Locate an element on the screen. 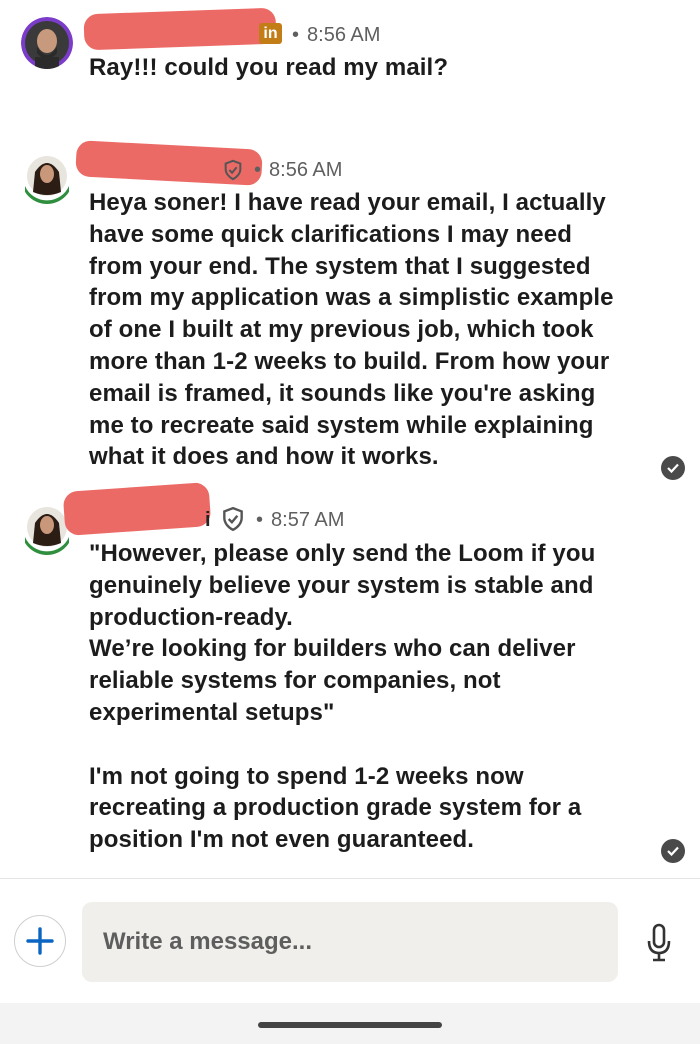  system-navigation-bar is located at coordinates (350, 1023).